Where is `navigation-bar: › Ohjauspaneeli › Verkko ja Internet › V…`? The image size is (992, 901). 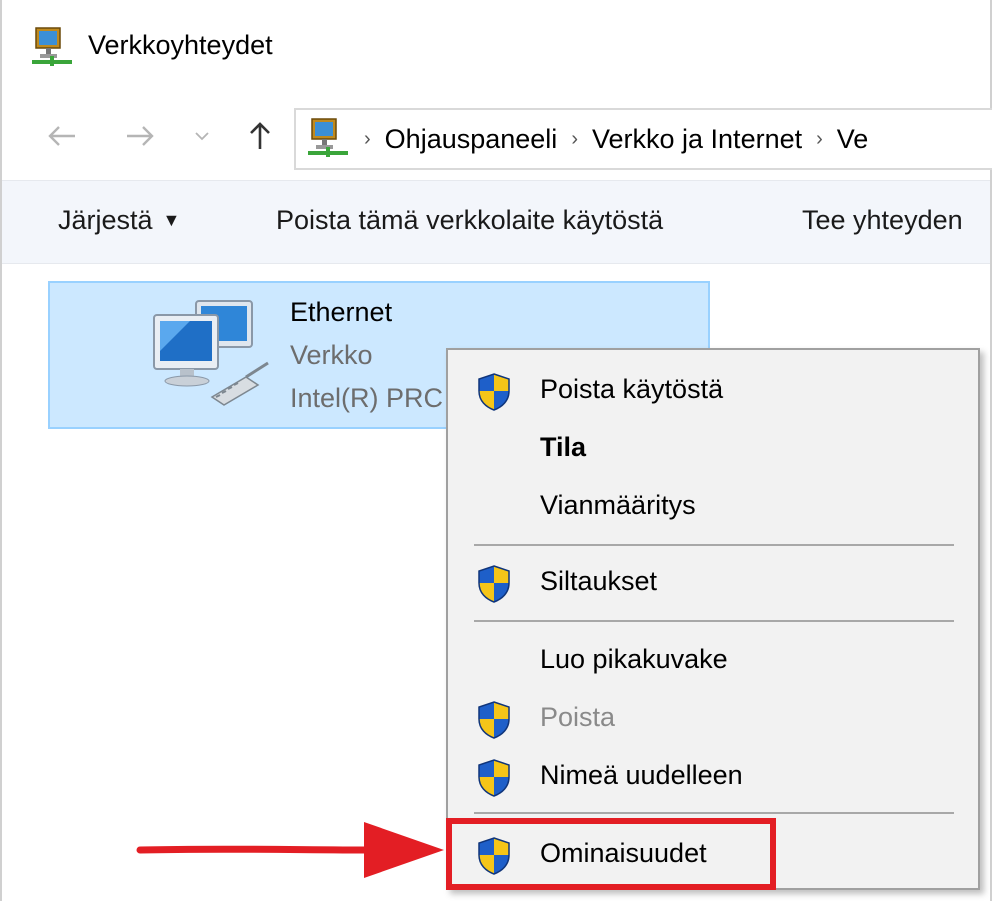 navigation-bar: › Ohjauspaneeli › Verkko ja Internet › V… is located at coordinates (497, 138).